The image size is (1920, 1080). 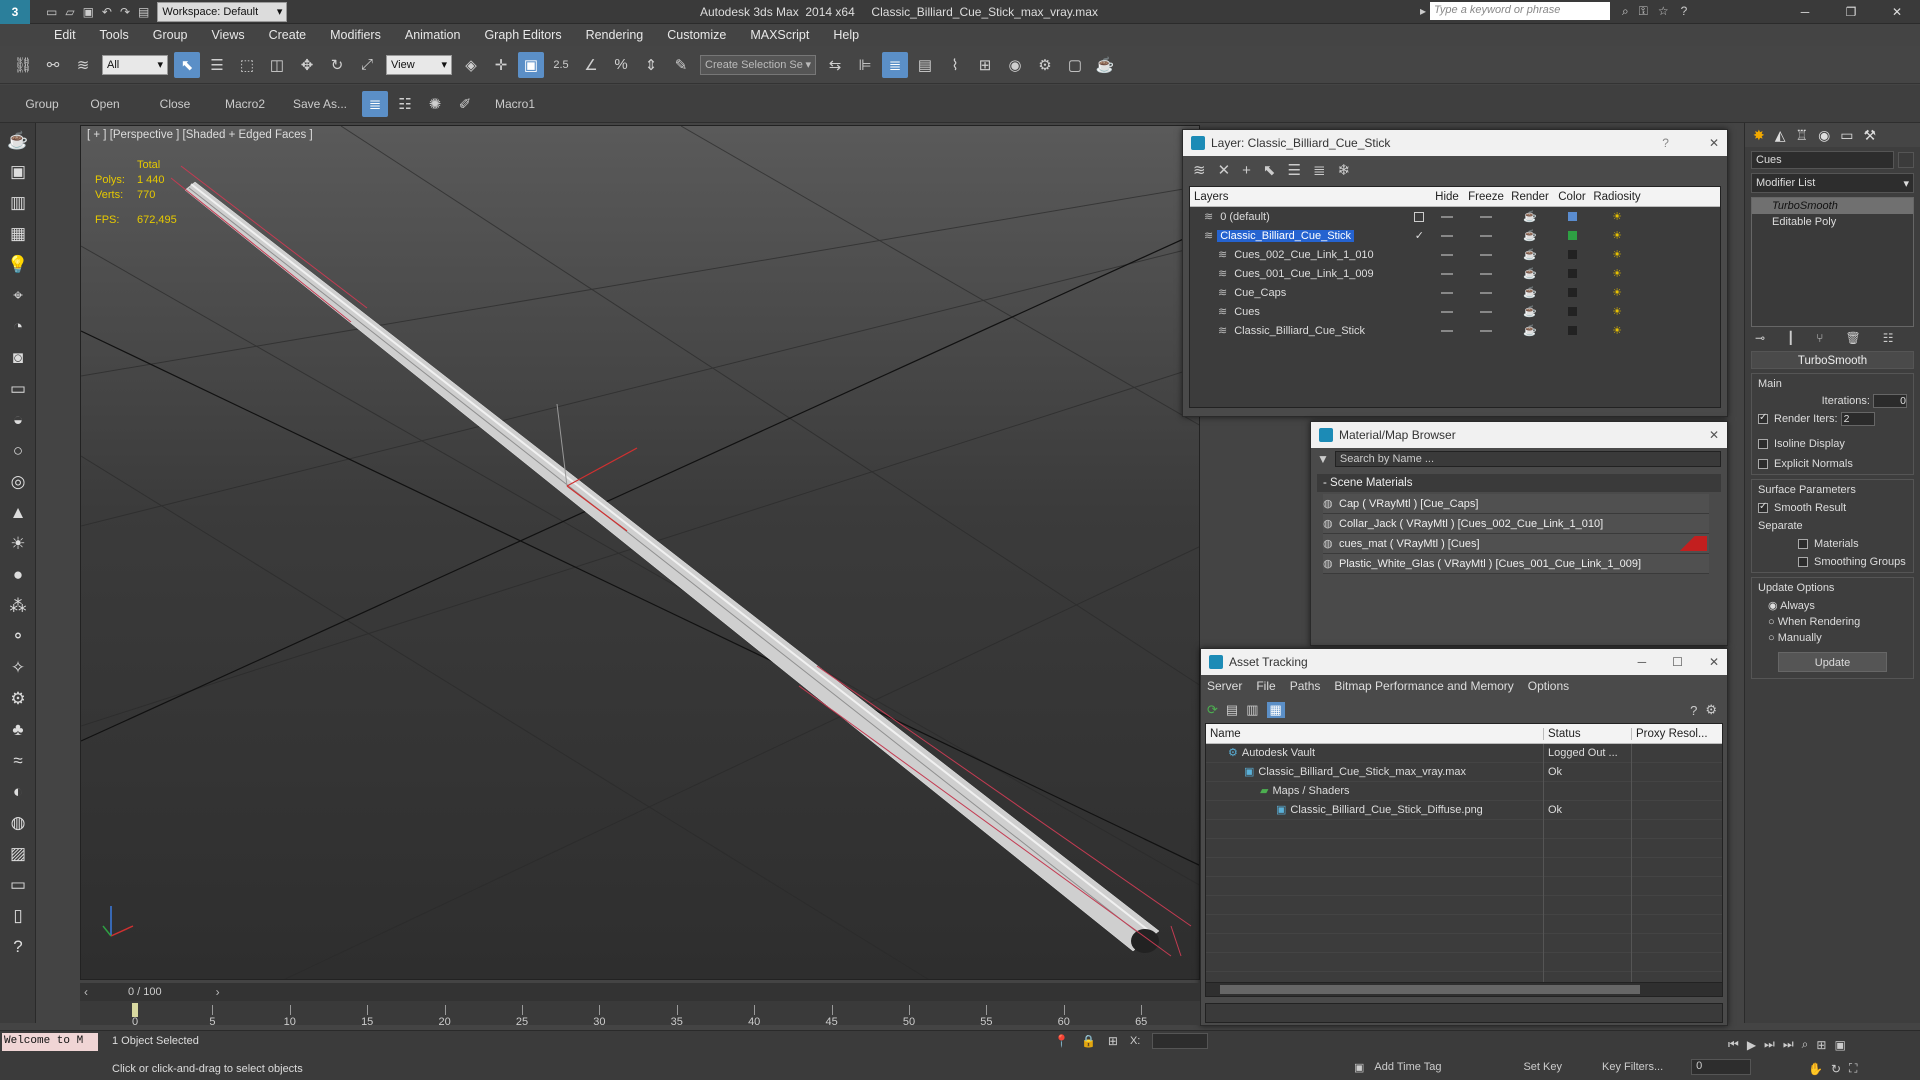 What do you see at coordinates (1853, 338) in the screenshot?
I see `remove-modifier-icon: 🗑` at bounding box center [1853, 338].